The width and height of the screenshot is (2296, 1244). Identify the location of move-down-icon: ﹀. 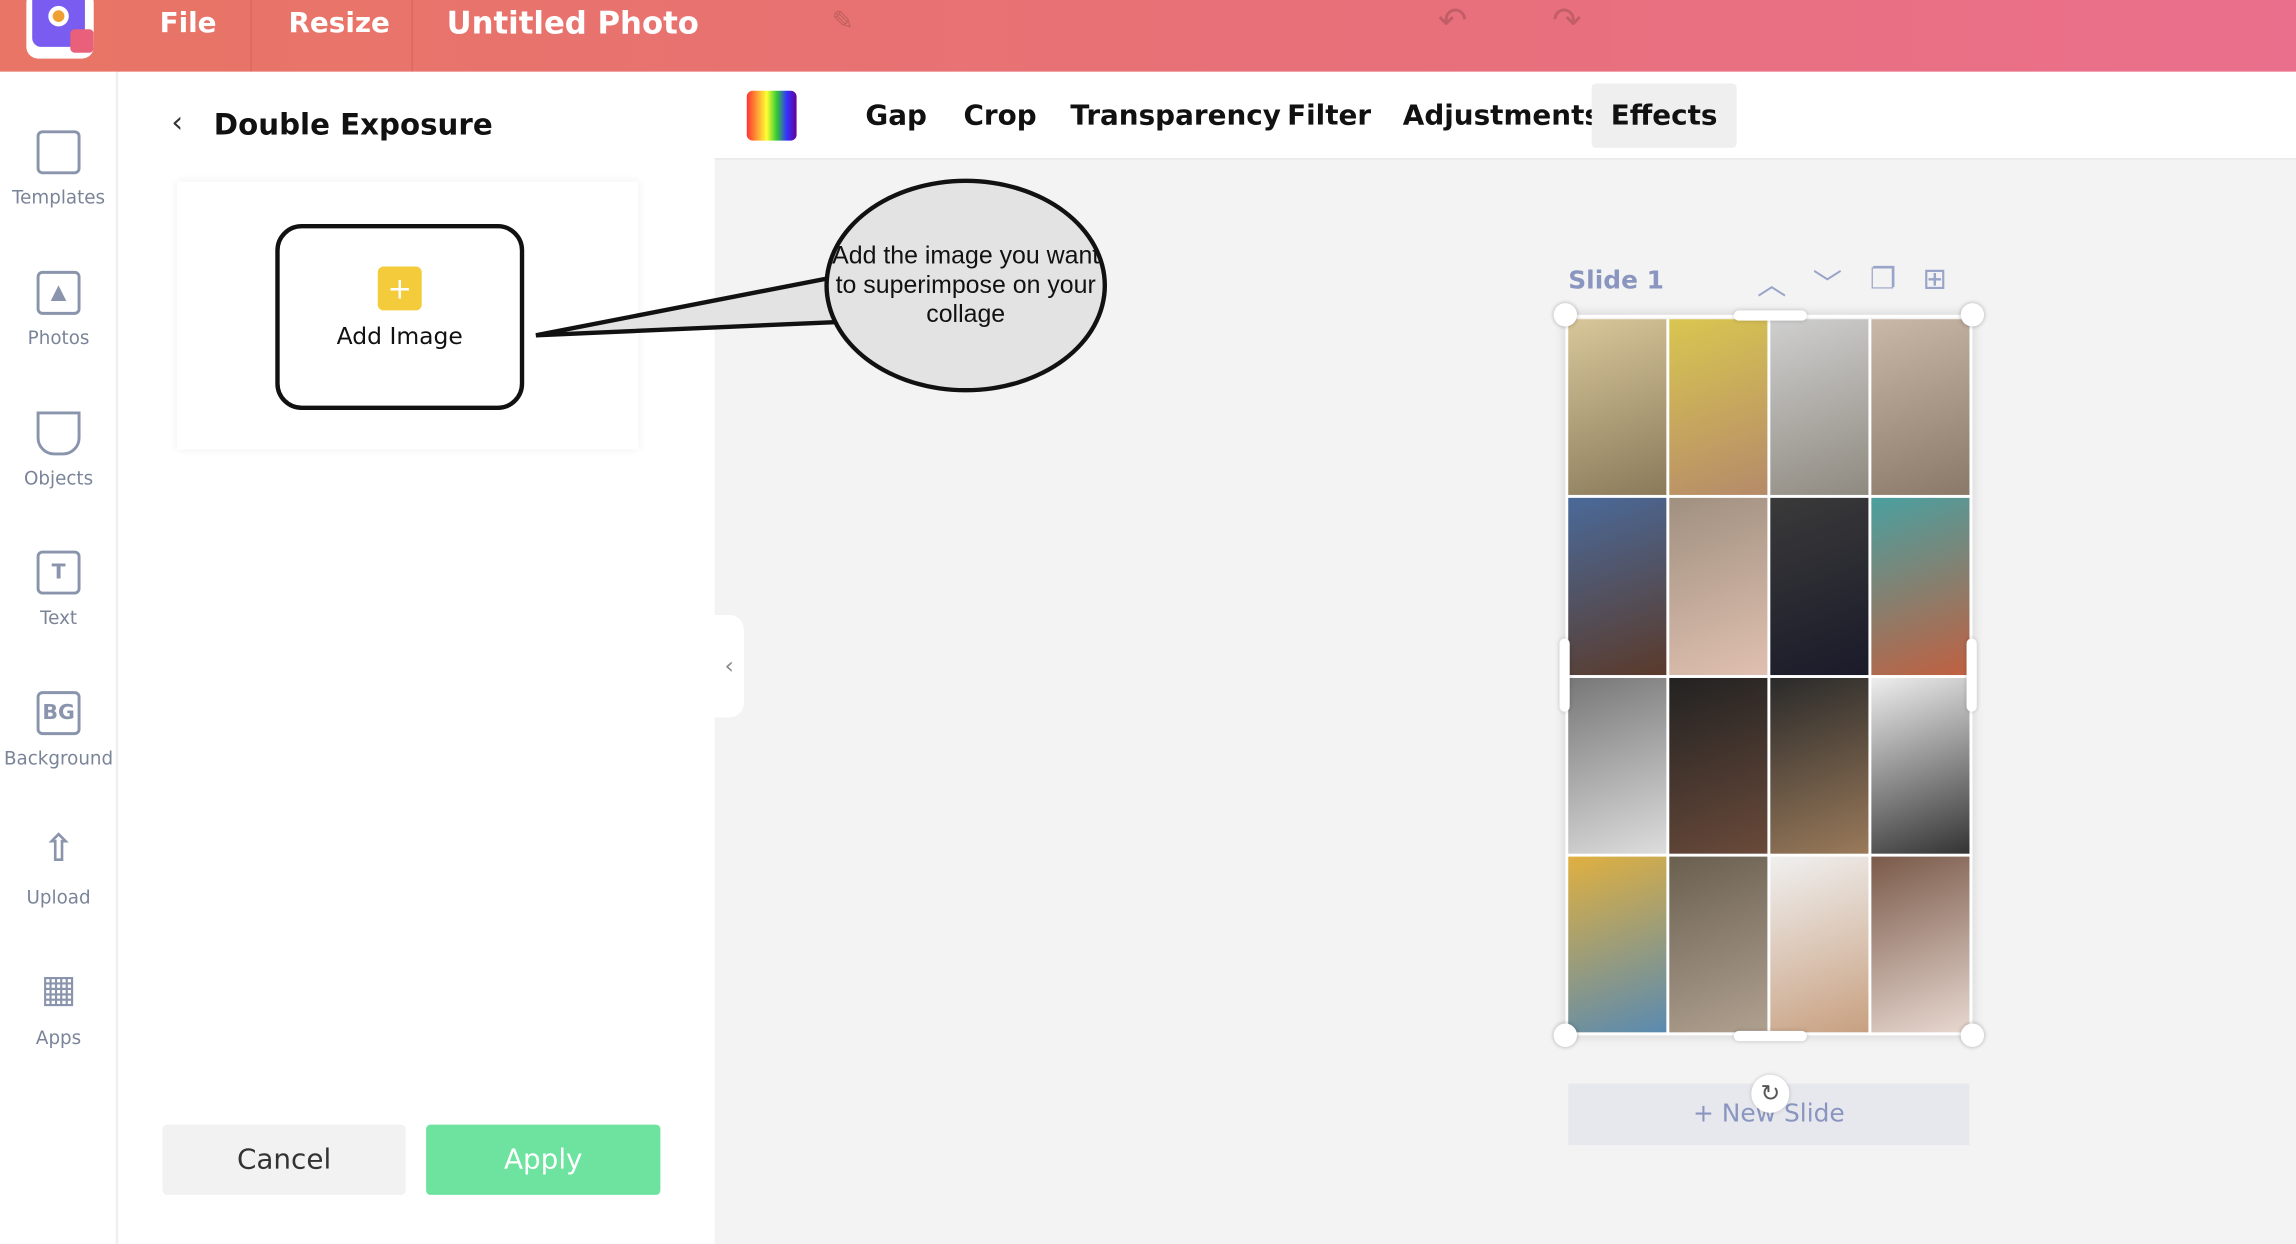
(1827, 282).